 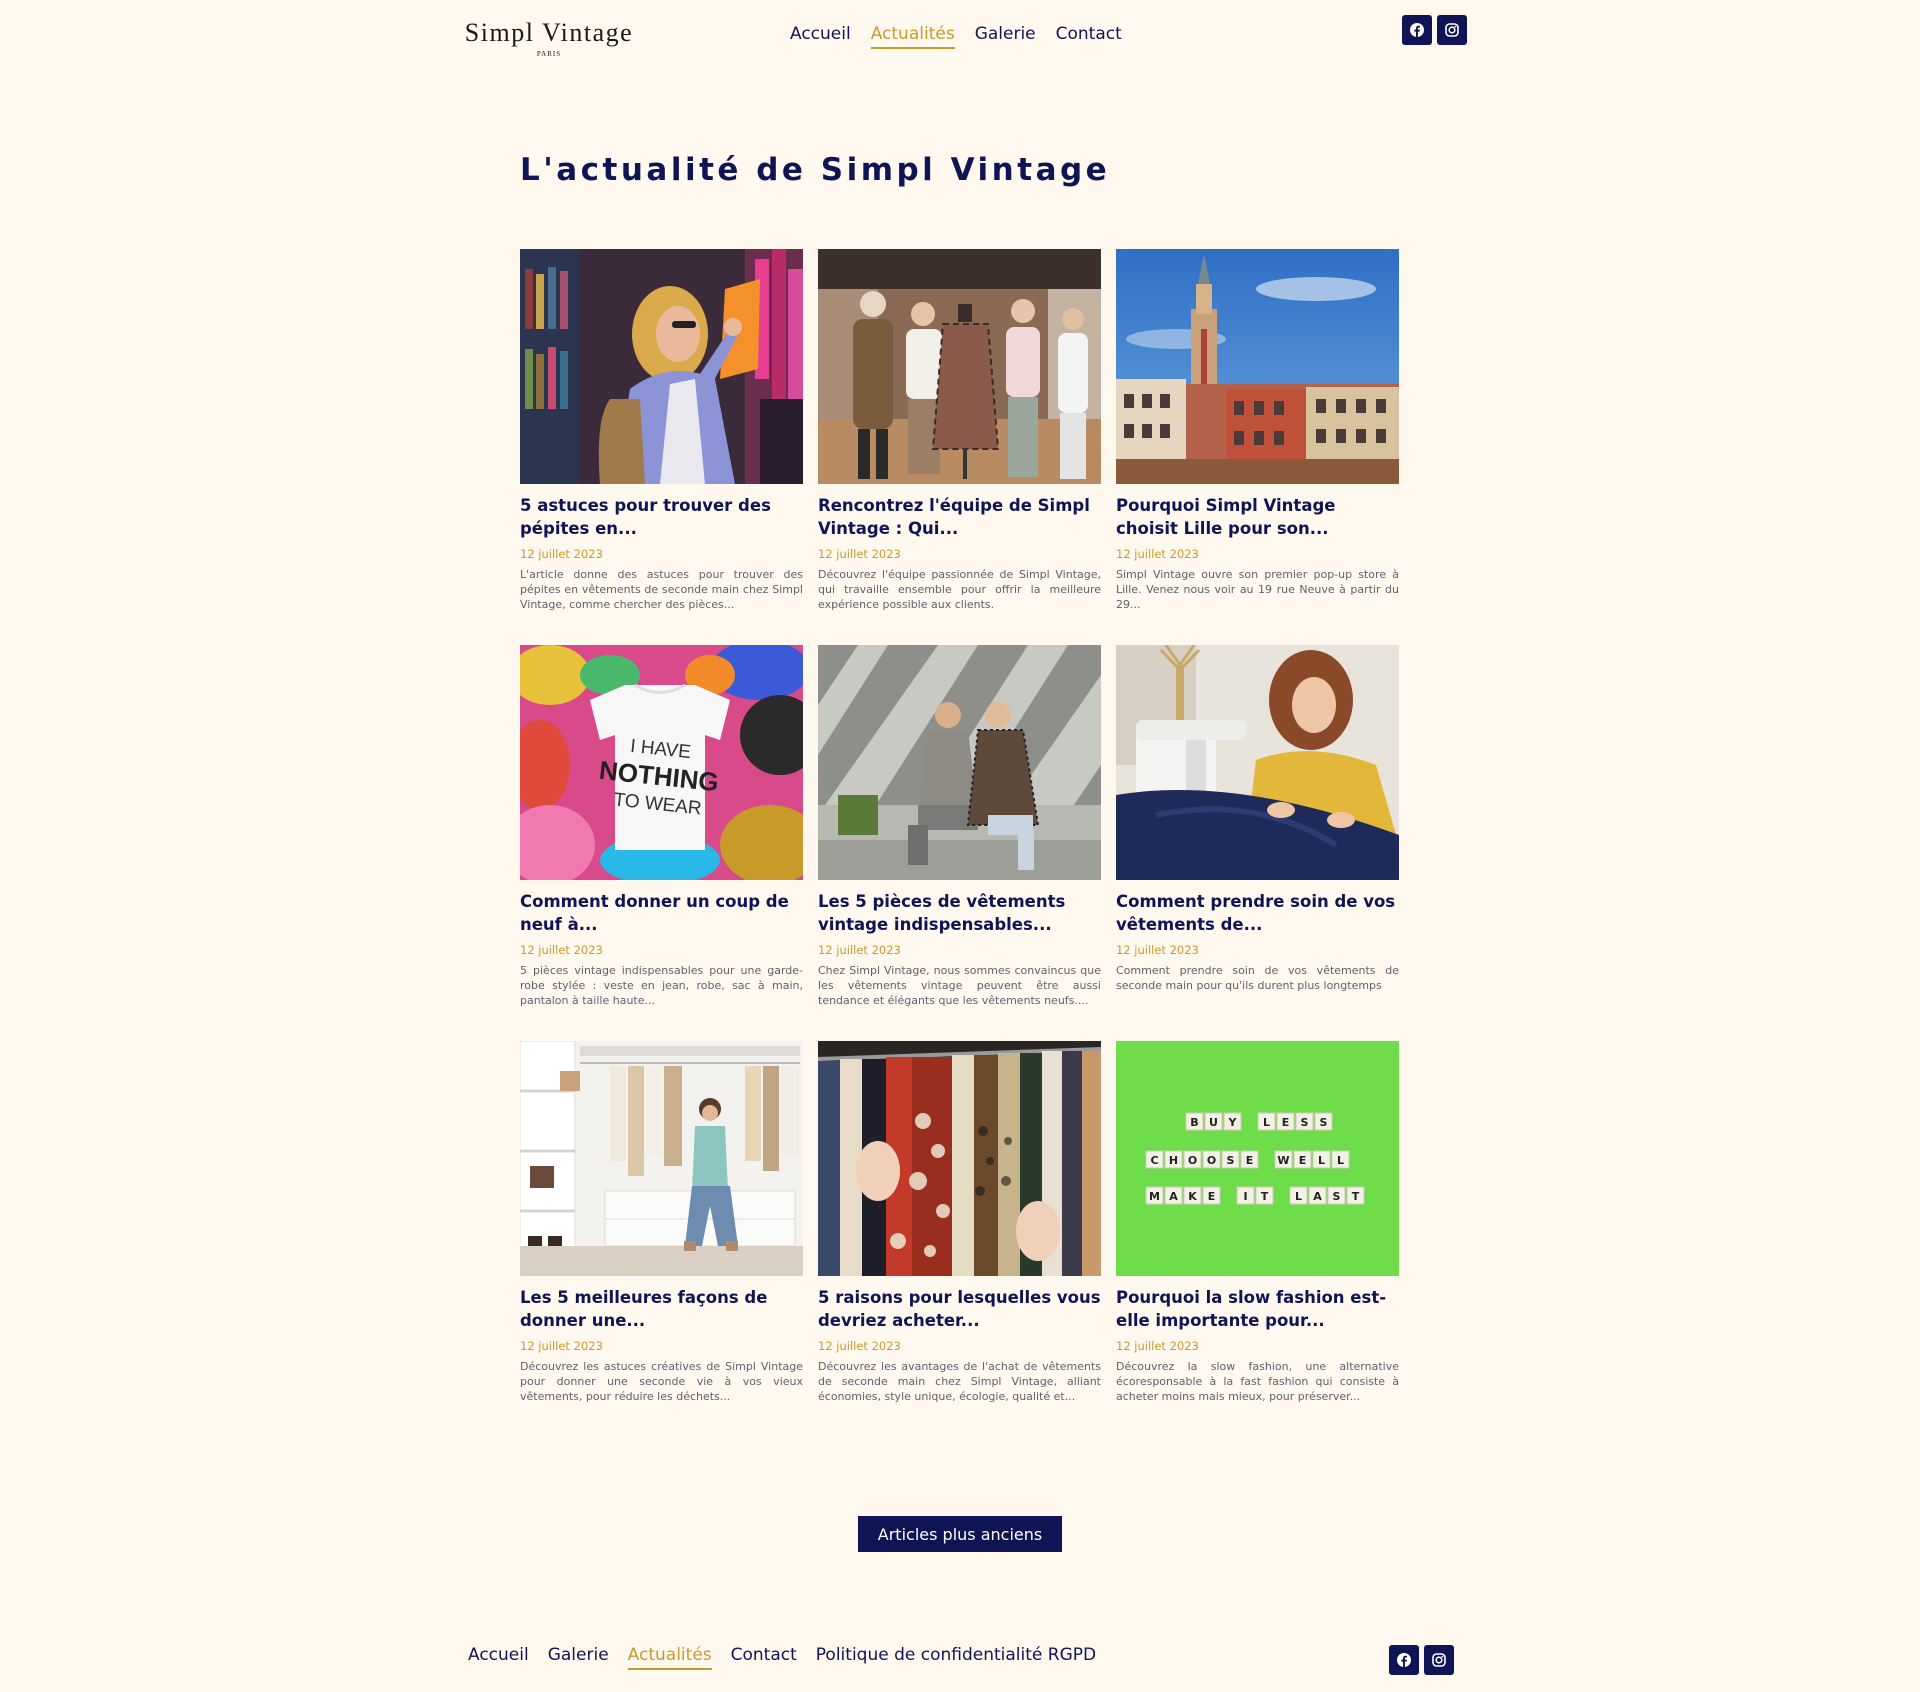 I want to click on footer-item-actualites: Actualités, so click(x=669, y=1657).